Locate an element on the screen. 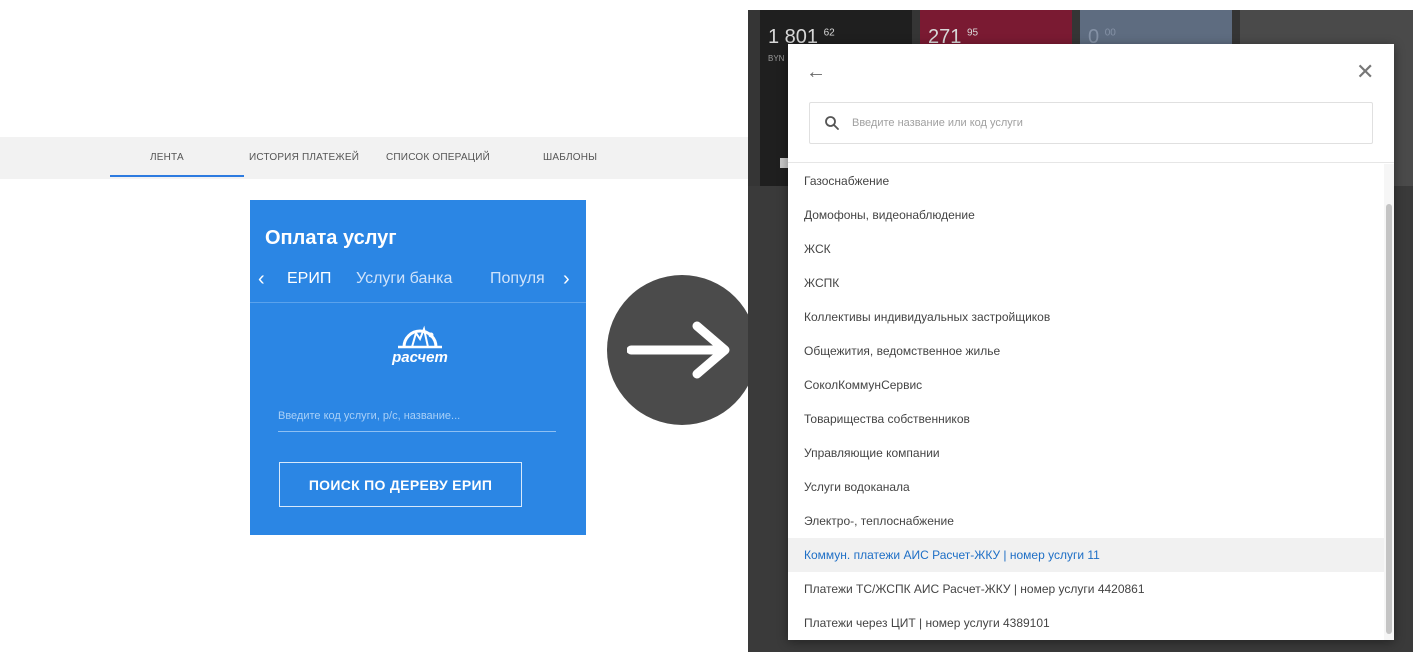 The height and width of the screenshot is (652, 1413). transition-arrow is located at coordinates (682, 350).